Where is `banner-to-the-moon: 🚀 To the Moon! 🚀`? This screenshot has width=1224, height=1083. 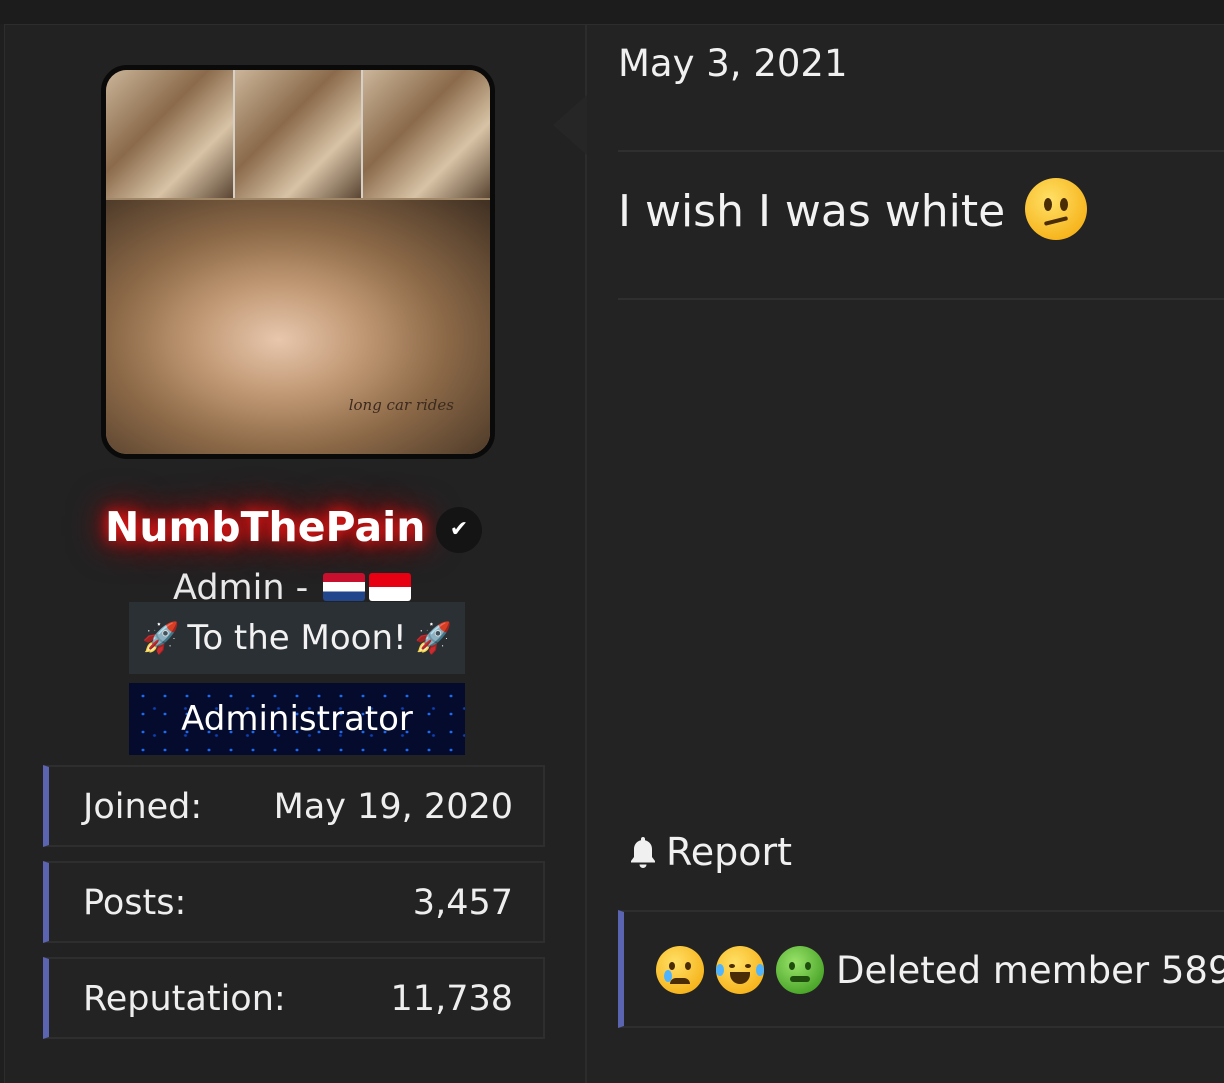 banner-to-the-moon: 🚀 To the Moon! 🚀 is located at coordinates (297, 638).